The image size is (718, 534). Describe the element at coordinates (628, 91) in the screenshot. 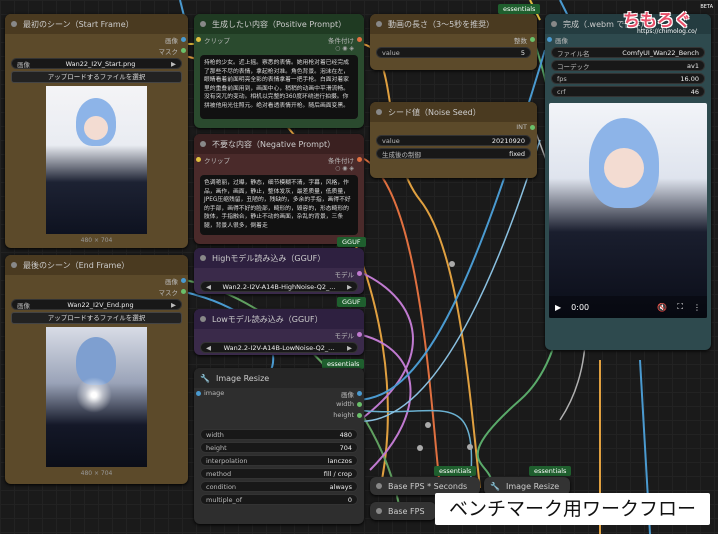

I see `crf-widget: crf 46` at that location.